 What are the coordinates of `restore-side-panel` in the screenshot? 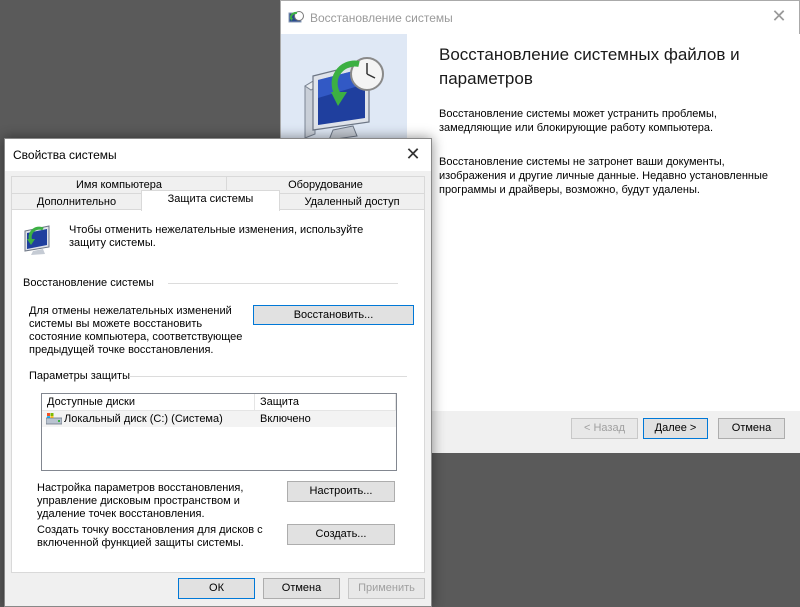 It's located at (344, 89).